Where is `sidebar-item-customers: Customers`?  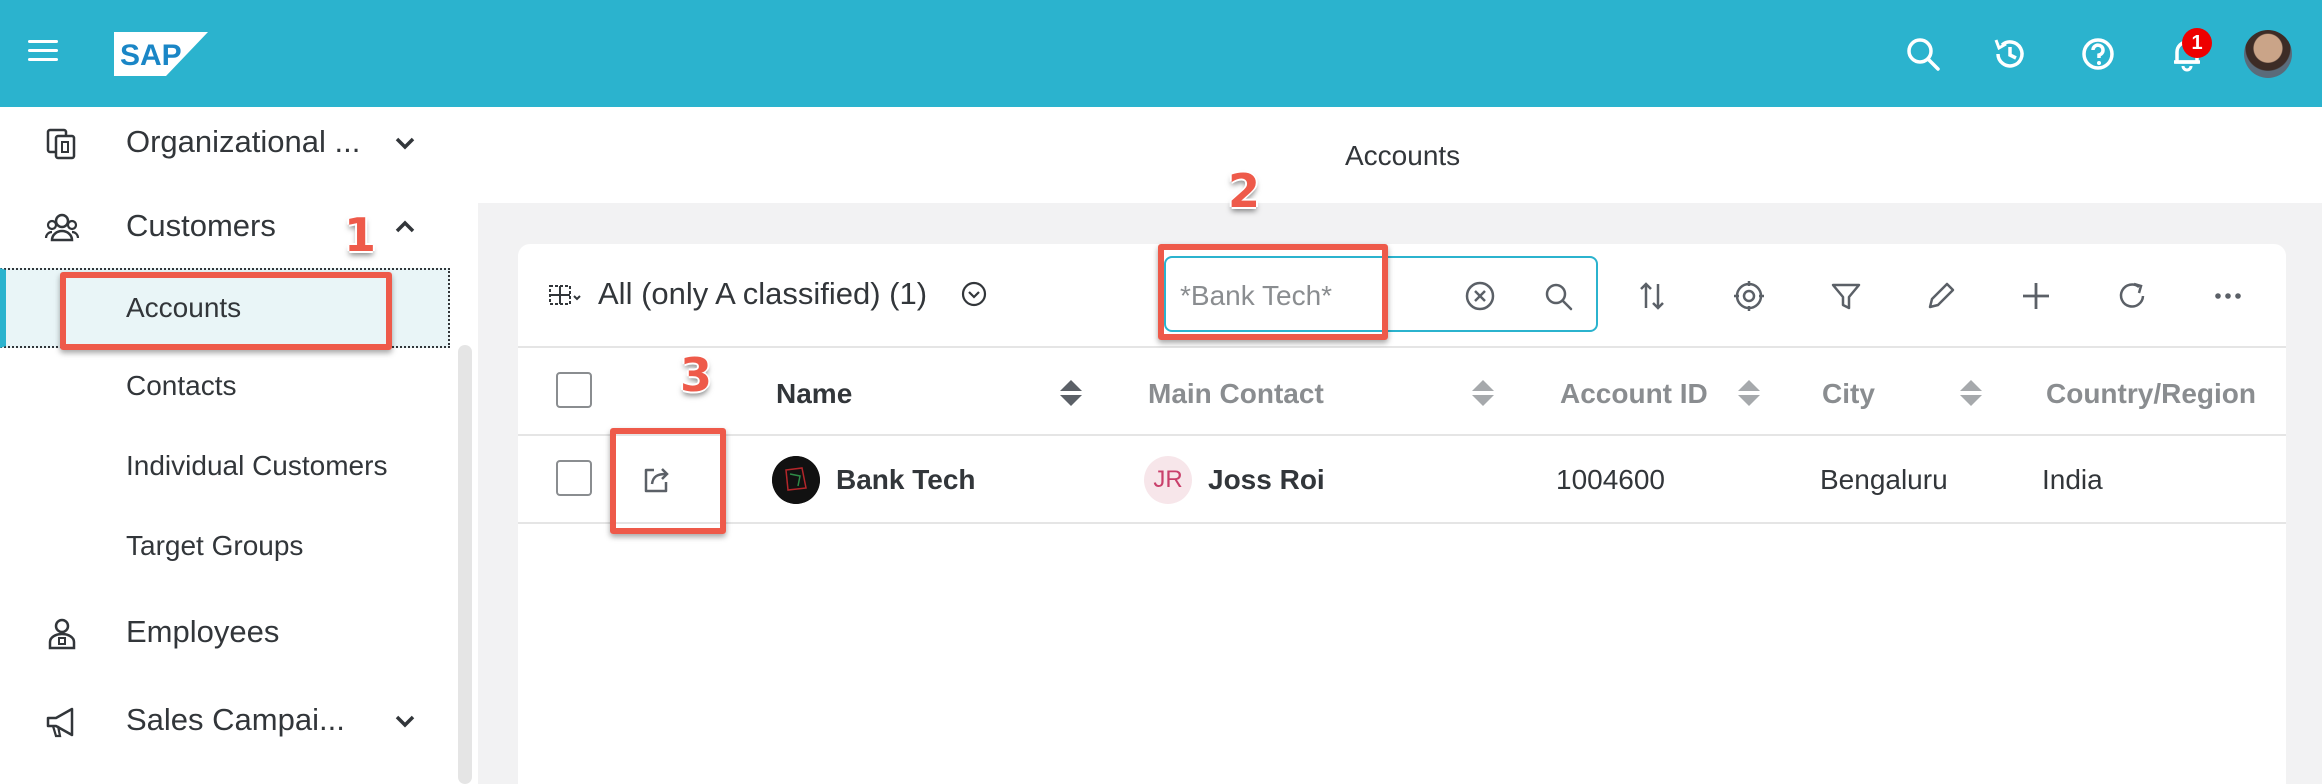
sidebar-item-customers: Customers is located at coordinates (225, 228).